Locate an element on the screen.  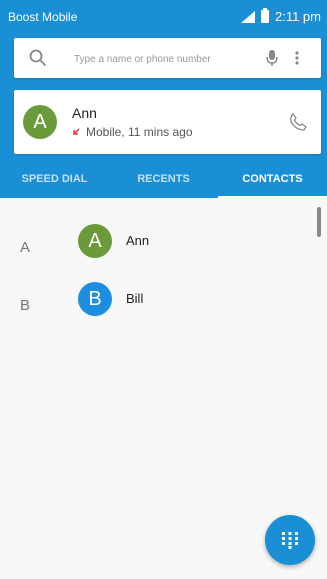
section-letter: A is located at coordinates (25, 247).